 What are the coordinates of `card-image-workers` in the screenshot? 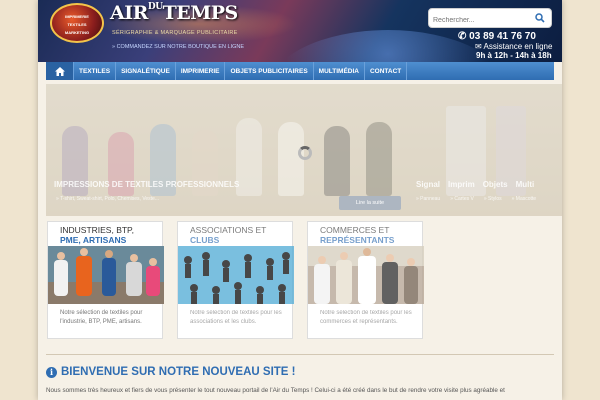 It's located at (106, 275).